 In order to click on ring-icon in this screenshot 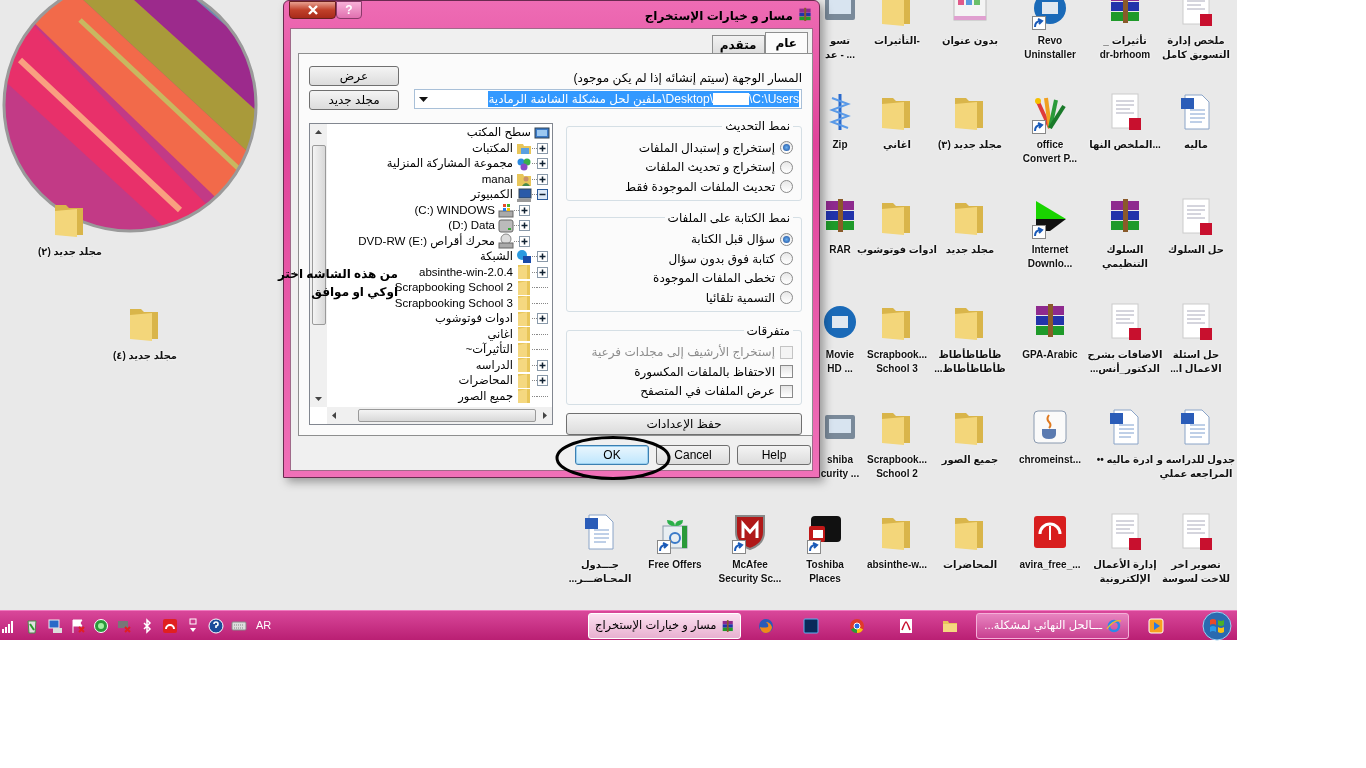, I will do `click(101, 625)`.